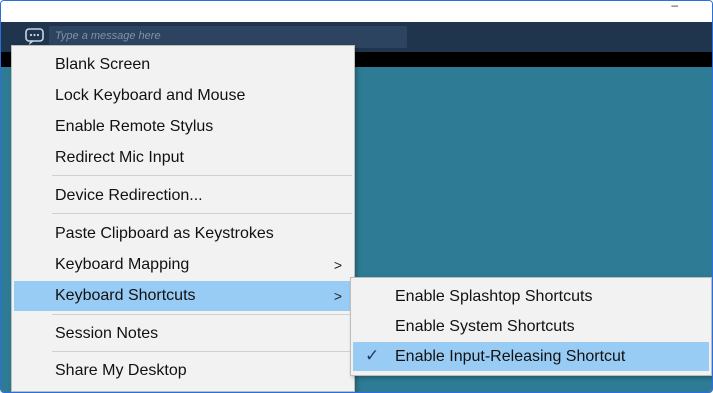 The height and width of the screenshot is (393, 713). I want to click on submenu-item-label: Enable System Shortcuts, so click(485, 326).